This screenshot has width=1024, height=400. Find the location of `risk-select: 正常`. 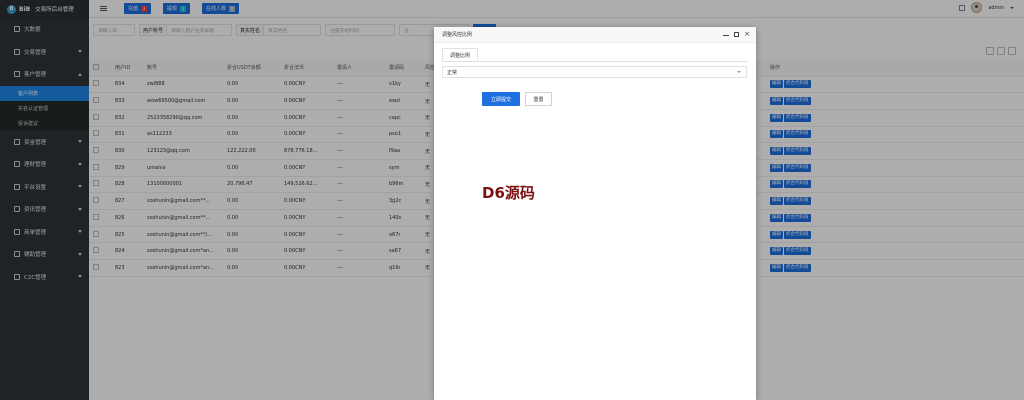

risk-select: 正常 is located at coordinates (594, 72).